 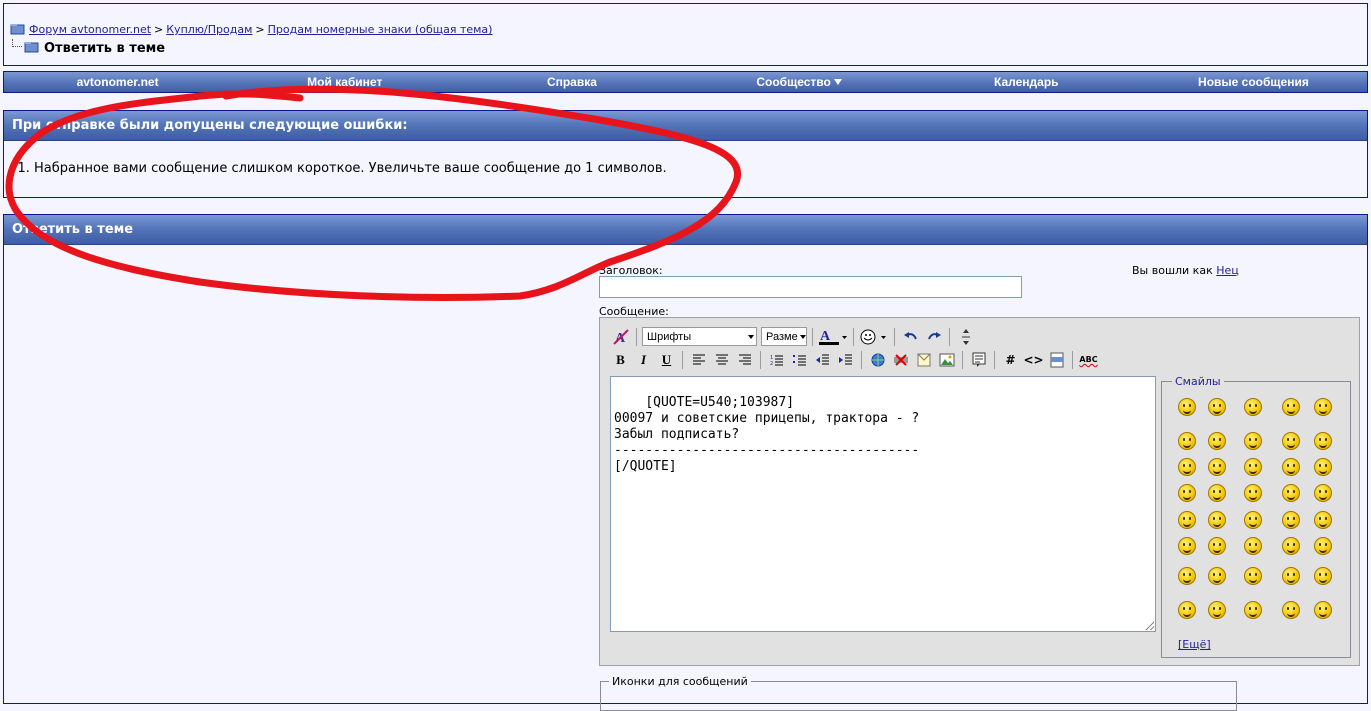 What do you see at coordinates (699, 336) in the screenshot?
I see `font-select: Шрифты` at bounding box center [699, 336].